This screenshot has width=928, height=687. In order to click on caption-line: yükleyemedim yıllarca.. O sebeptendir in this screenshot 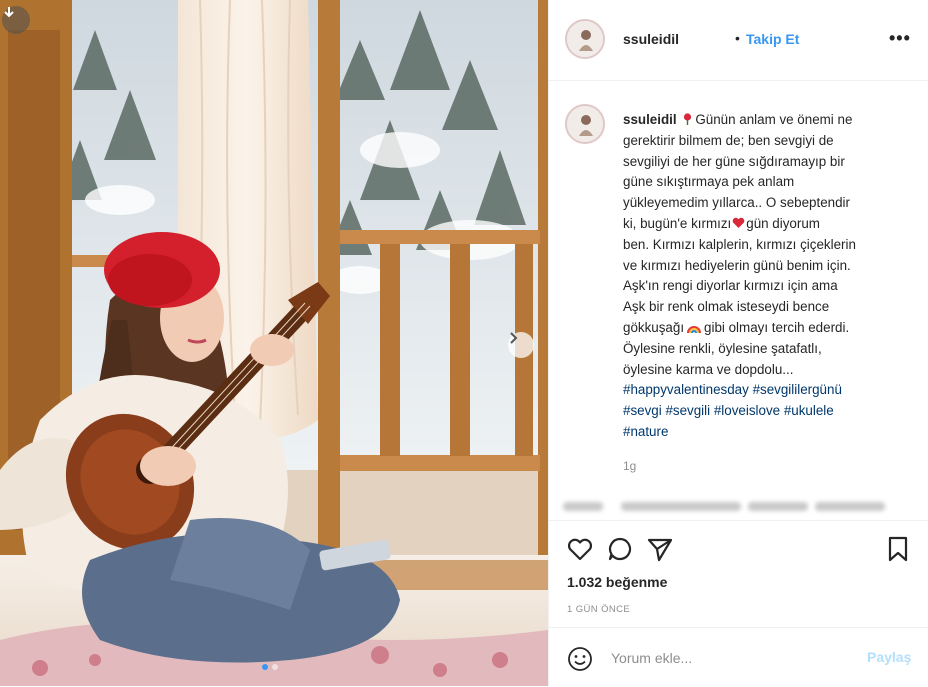, I will do `click(736, 203)`.